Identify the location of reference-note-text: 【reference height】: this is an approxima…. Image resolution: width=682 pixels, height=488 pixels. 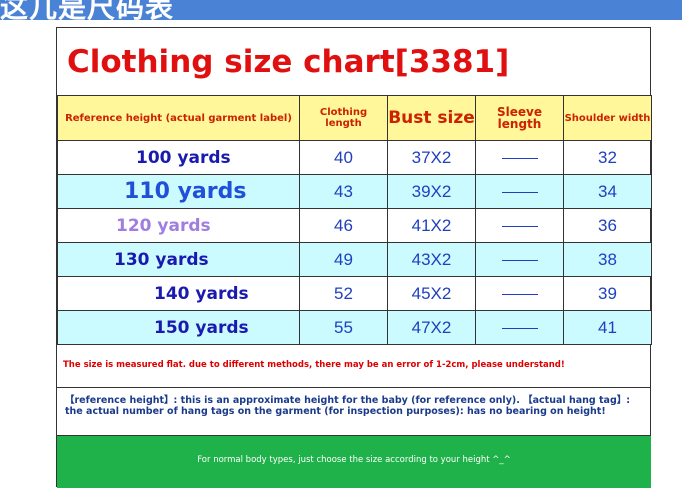
(348, 406).